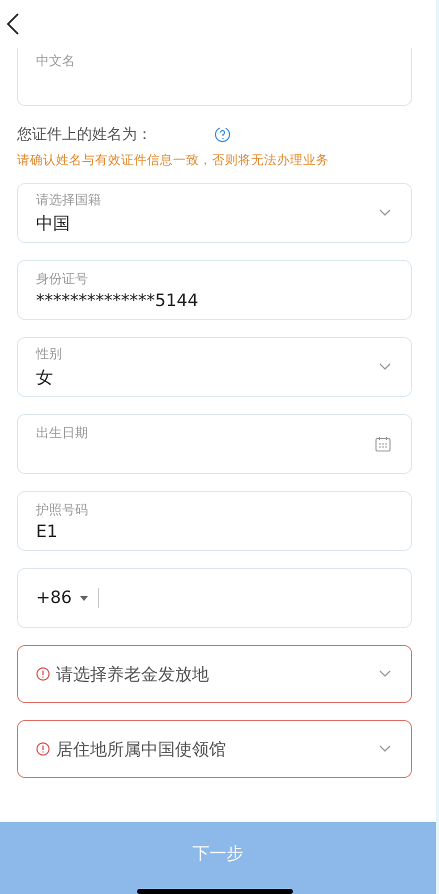  Describe the element at coordinates (383, 444) in the screenshot. I see `calendar-icon` at that location.